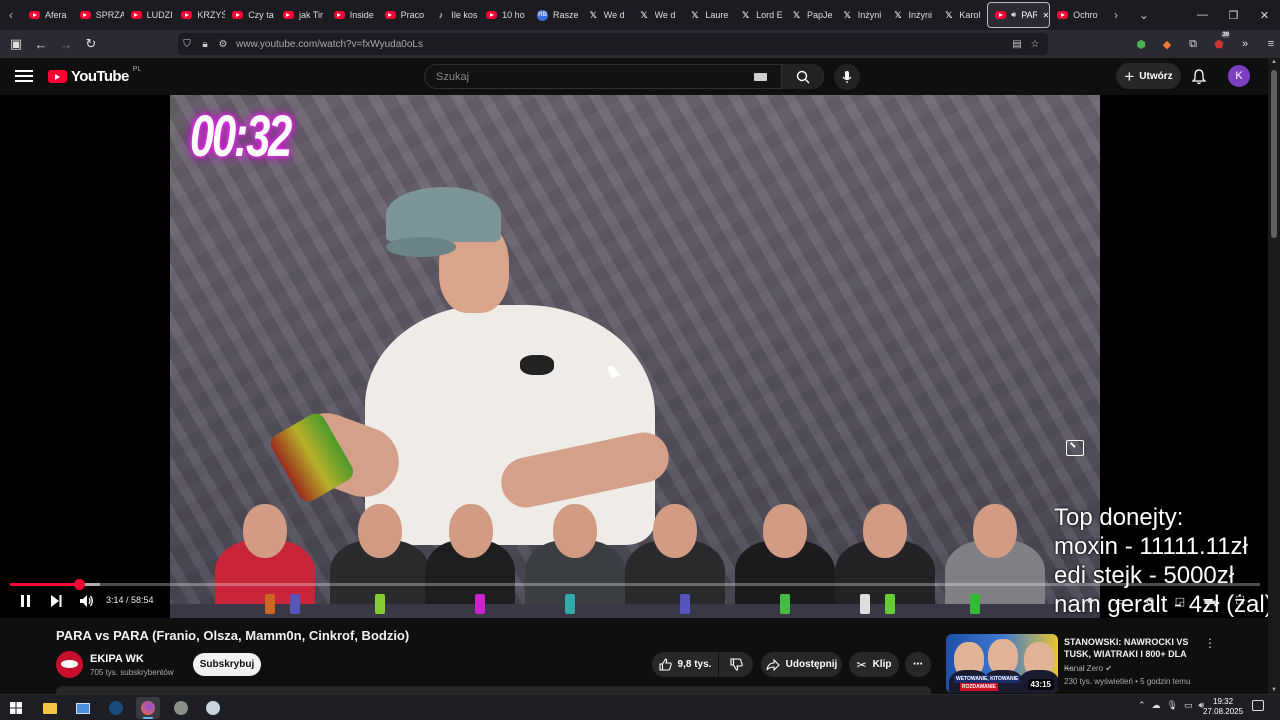  What do you see at coordinates (685, 664) in the screenshot?
I see `like-button: 9,8 tys.` at bounding box center [685, 664].